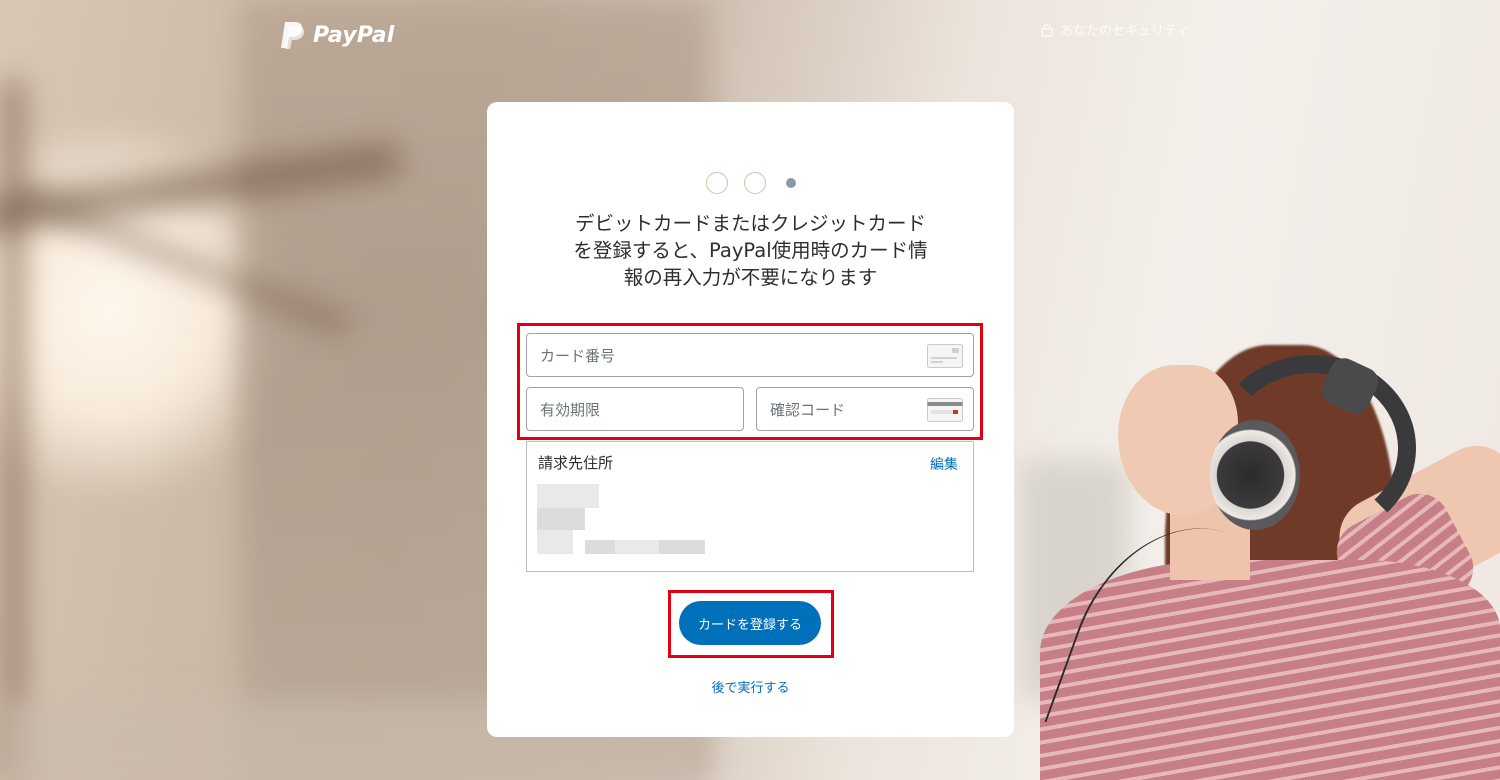 This screenshot has height=780, width=1500. What do you see at coordinates (1125, 31) in the screenshot?
I see `security-label: あなたのセキュリティ` at bounding box center [1125, 31].